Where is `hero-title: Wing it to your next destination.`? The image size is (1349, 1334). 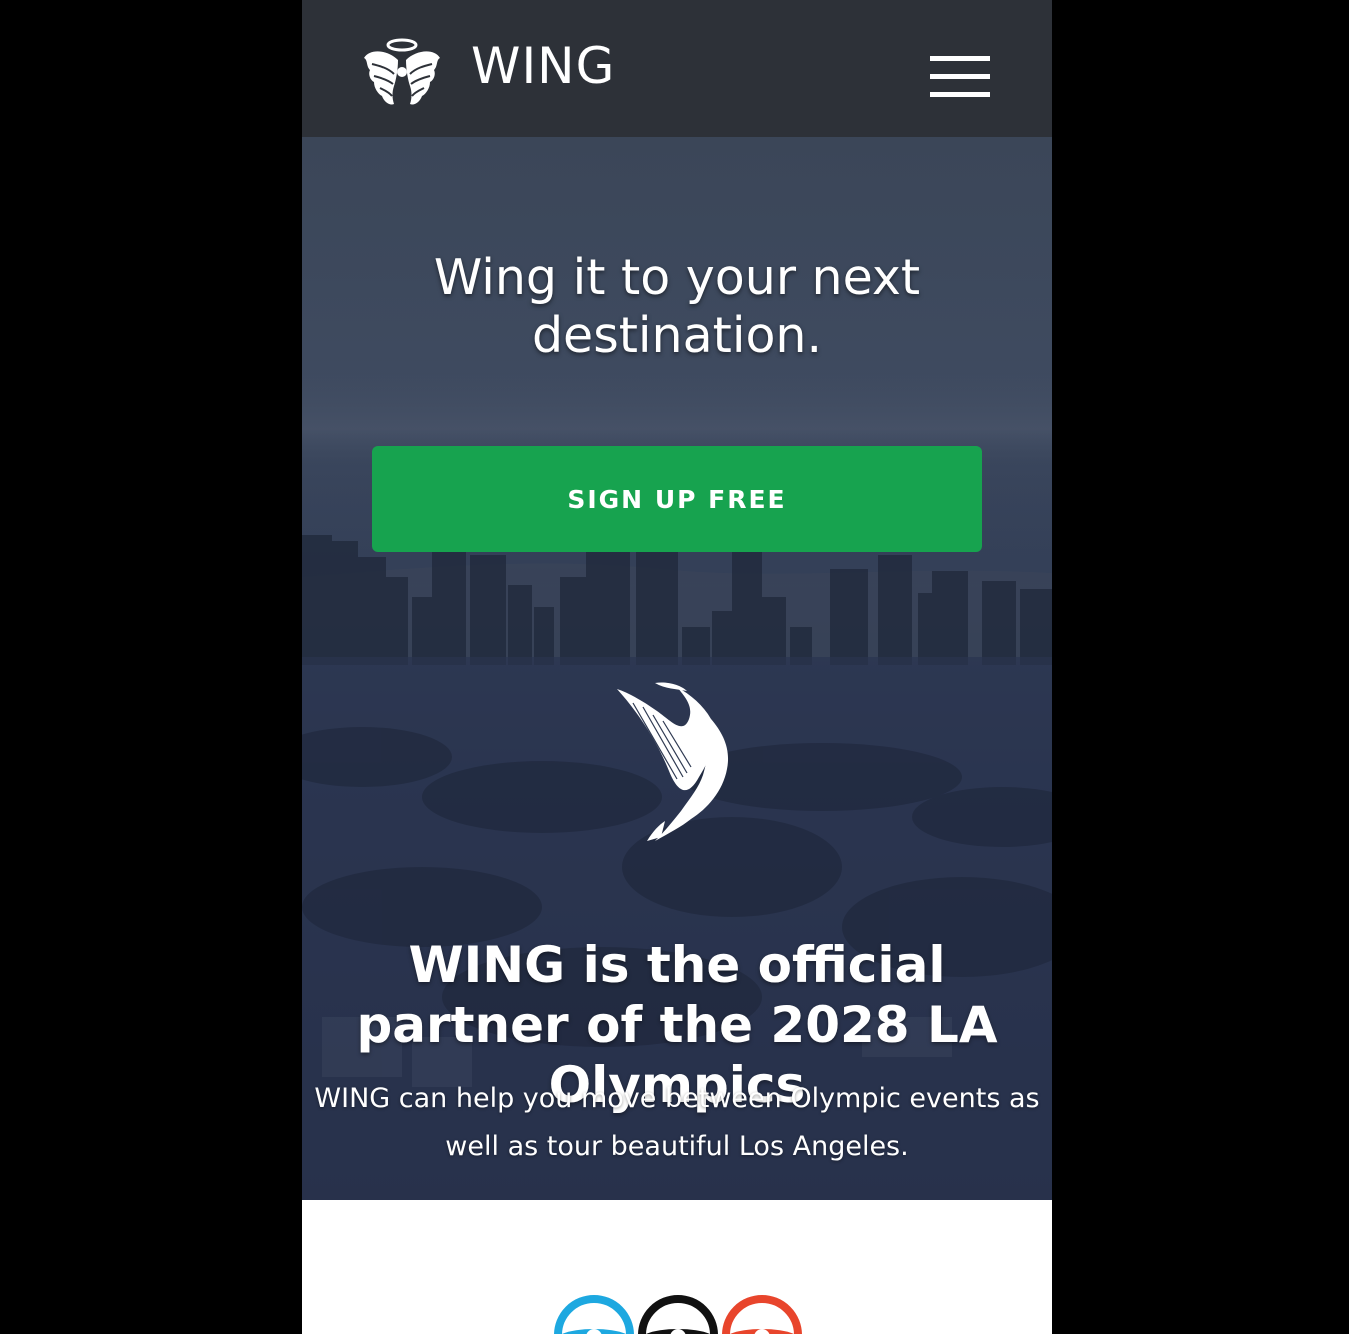
hero-title: Wing it to your next destination. is located at coordinates (677, 306).